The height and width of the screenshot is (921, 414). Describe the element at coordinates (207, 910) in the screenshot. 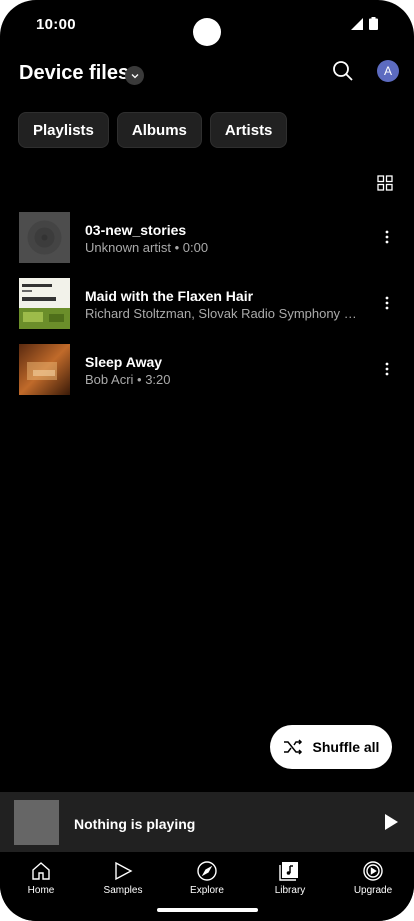

I see `gesture-bar` at that location.